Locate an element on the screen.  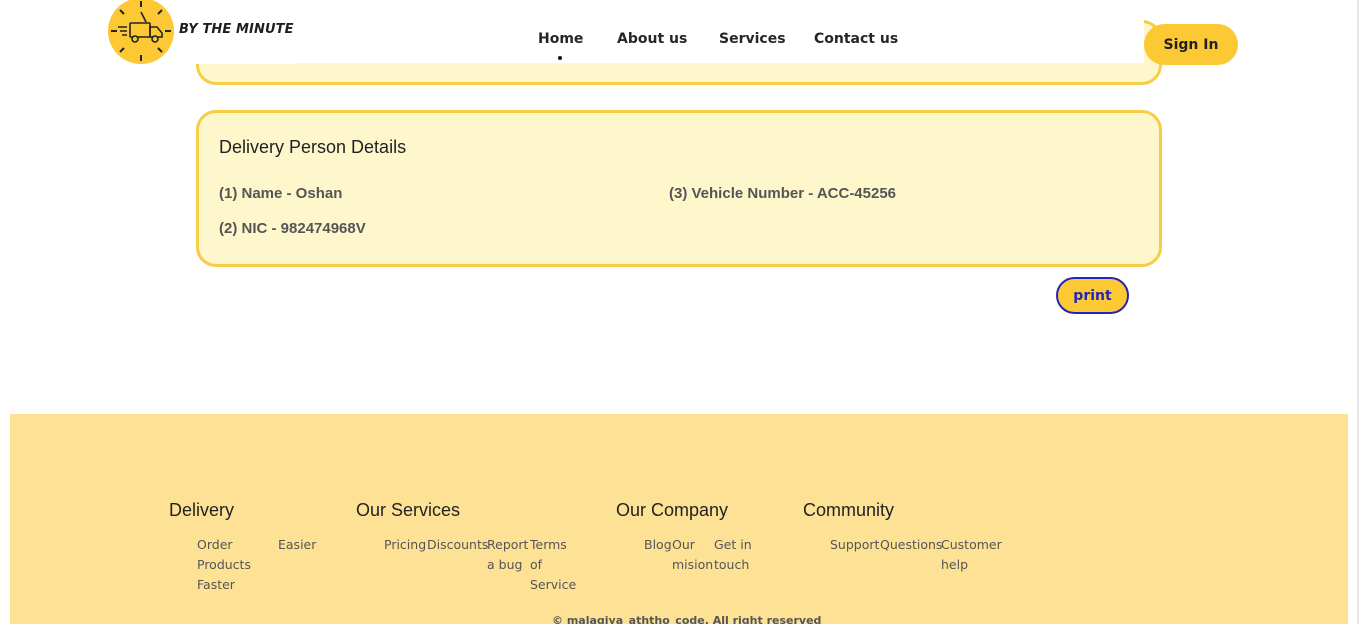
footer-link-easier: Easier is located at coordinates (297, 545).